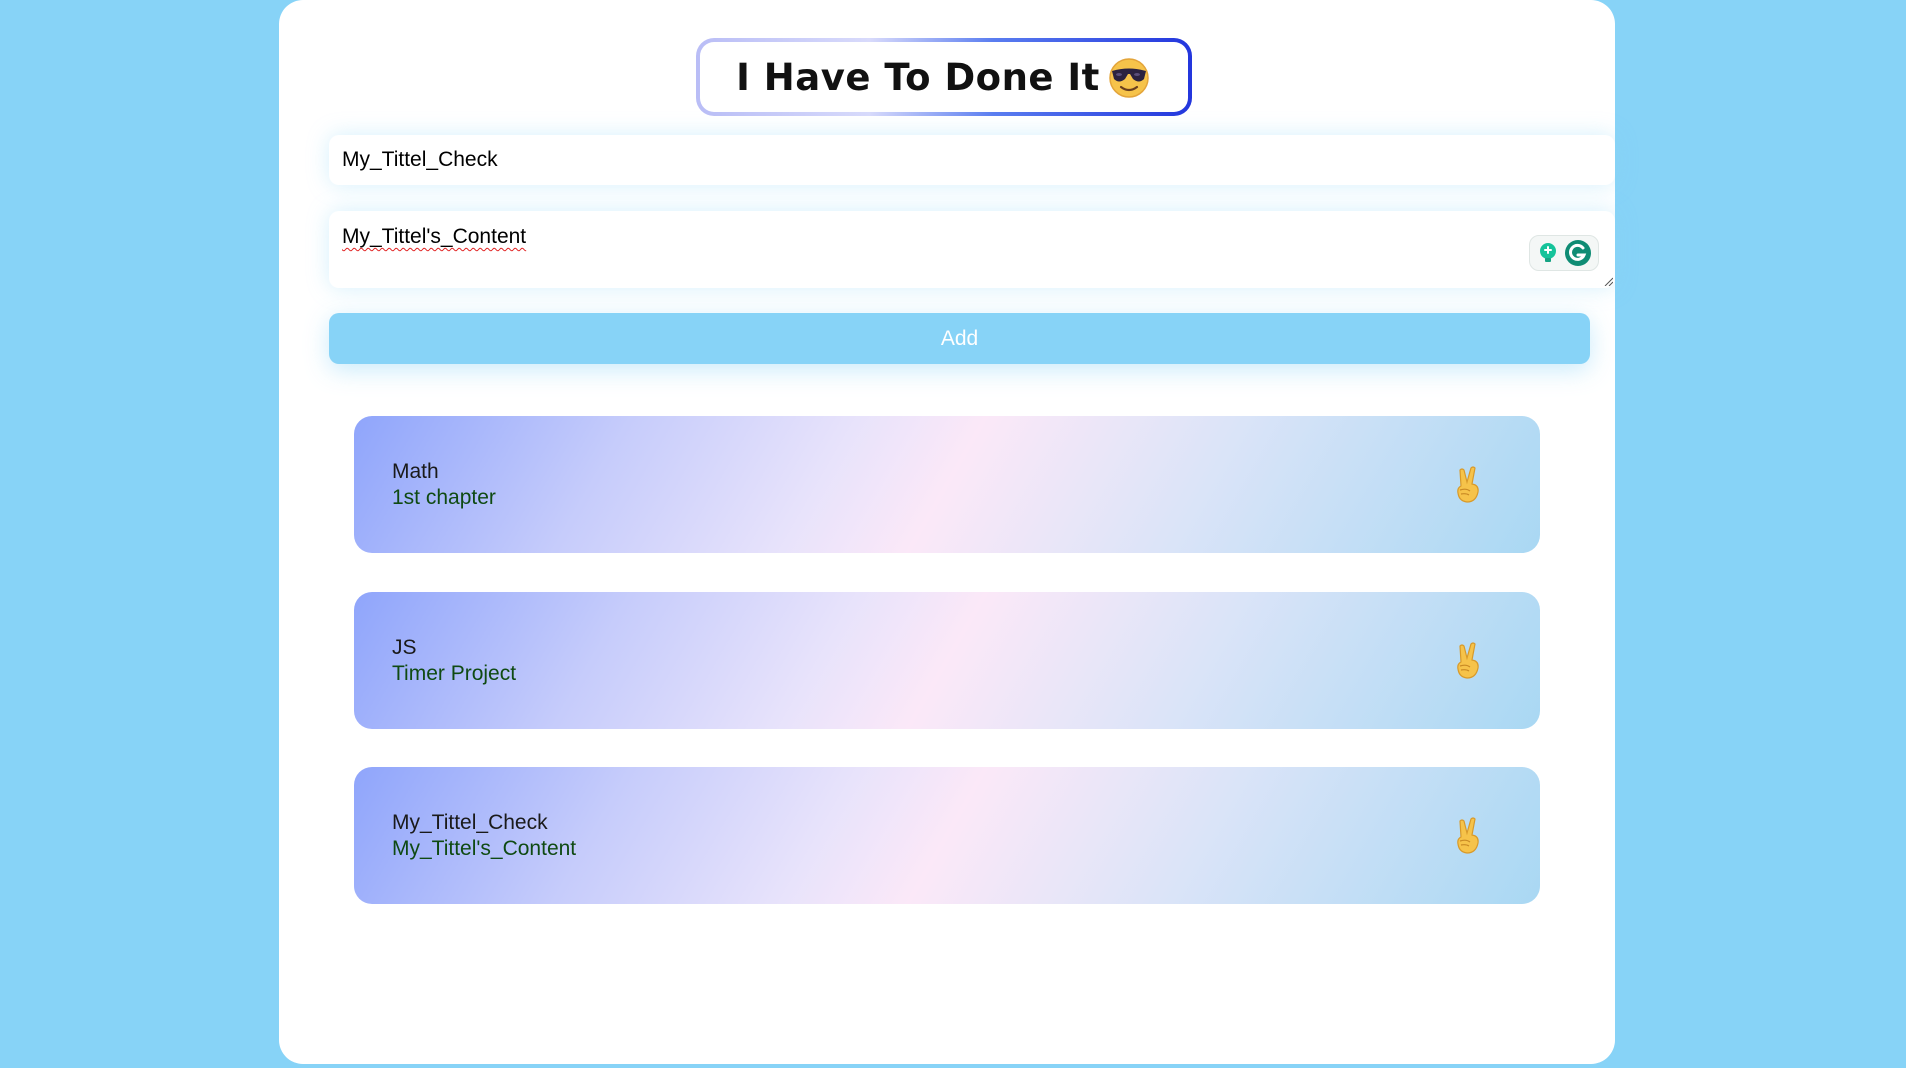  Describe the element at coordinates (470, 822) in the screenshot. I see `note-title: My_Tittel_Check` at that location.